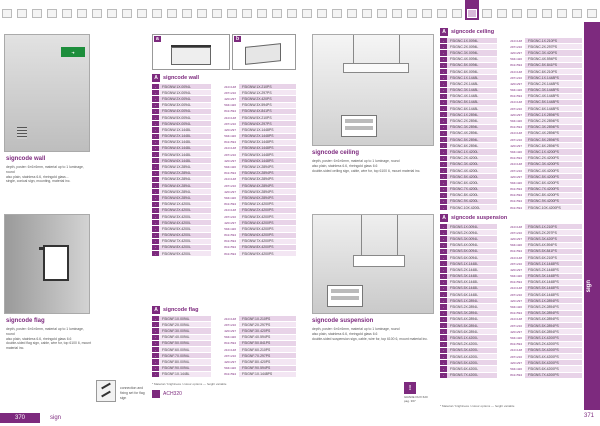 This screenshot has height=426, width=600. Describe the element at coordinates (553, 251) in the screenshot. I see `table-cell: FSIGNS.5X.841PS` at that location.